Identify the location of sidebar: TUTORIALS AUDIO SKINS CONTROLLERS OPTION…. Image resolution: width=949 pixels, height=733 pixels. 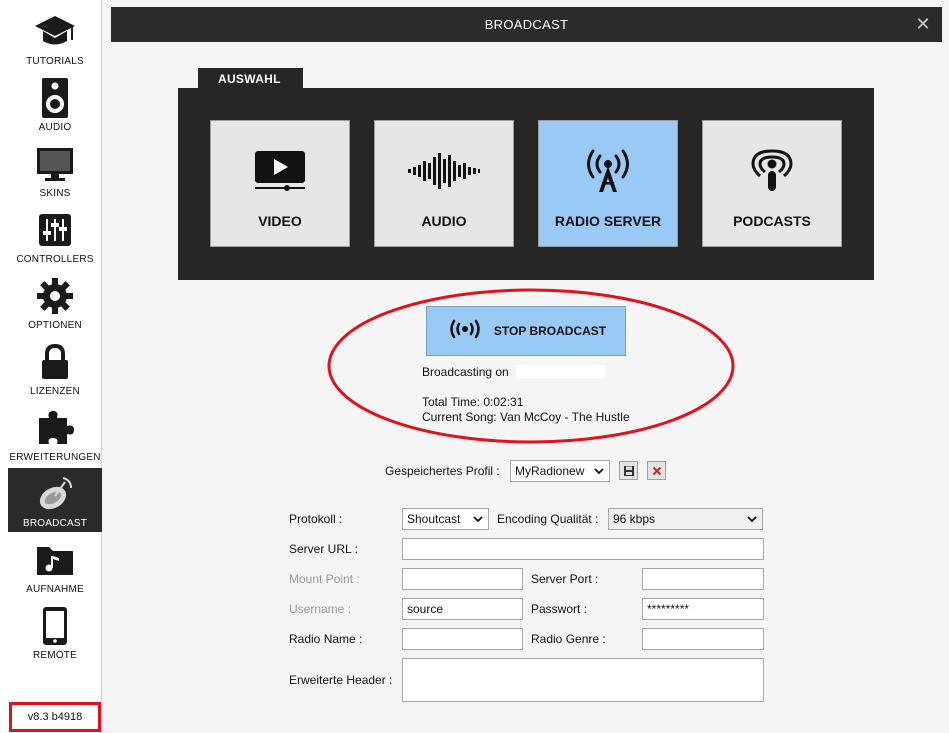
(51, 366).